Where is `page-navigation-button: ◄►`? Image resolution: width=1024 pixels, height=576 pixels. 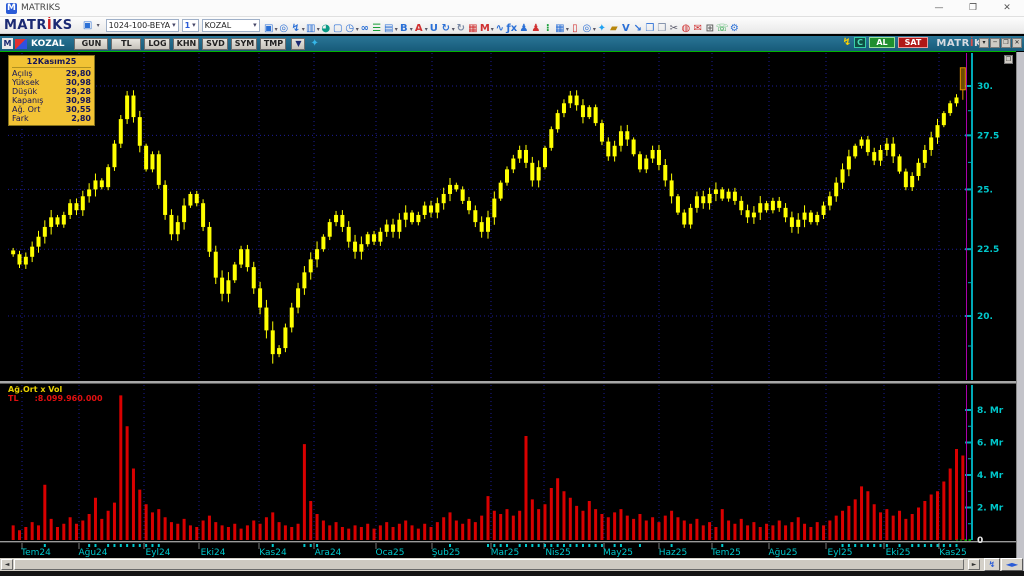 page-navigation-button: ◄► is located at coordinates (1012, 564).